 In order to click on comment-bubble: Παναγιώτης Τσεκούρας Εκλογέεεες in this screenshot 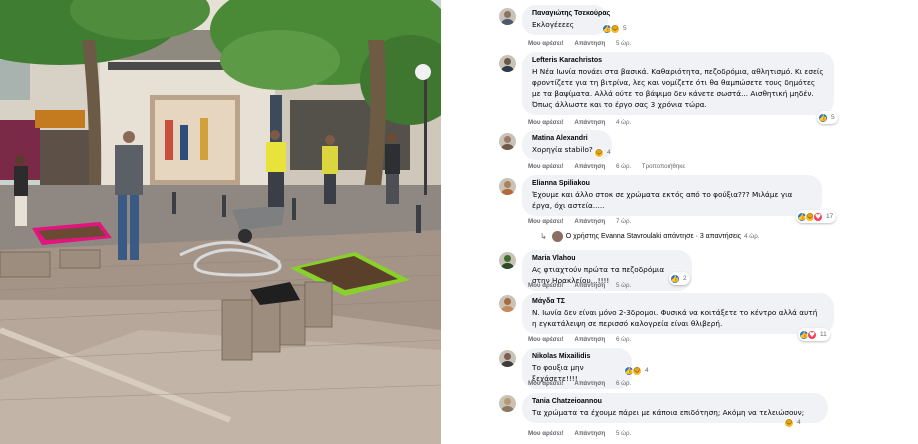, I will do `click(566, 20)`.